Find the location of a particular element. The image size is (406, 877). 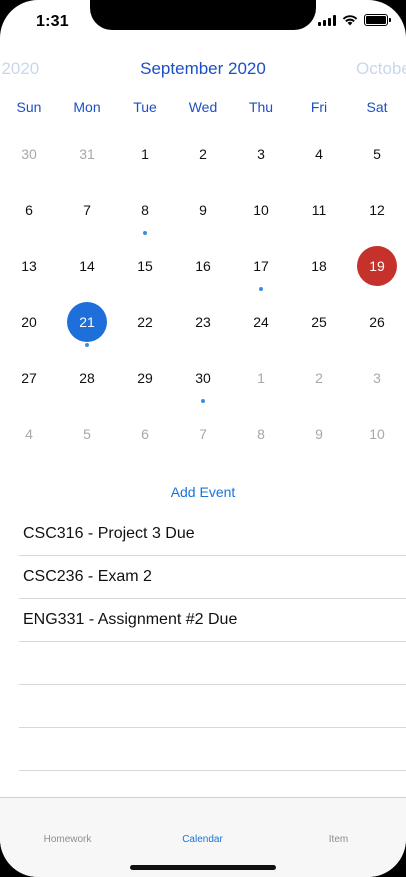

day-number: 28 is located at coordinates (87, 378).